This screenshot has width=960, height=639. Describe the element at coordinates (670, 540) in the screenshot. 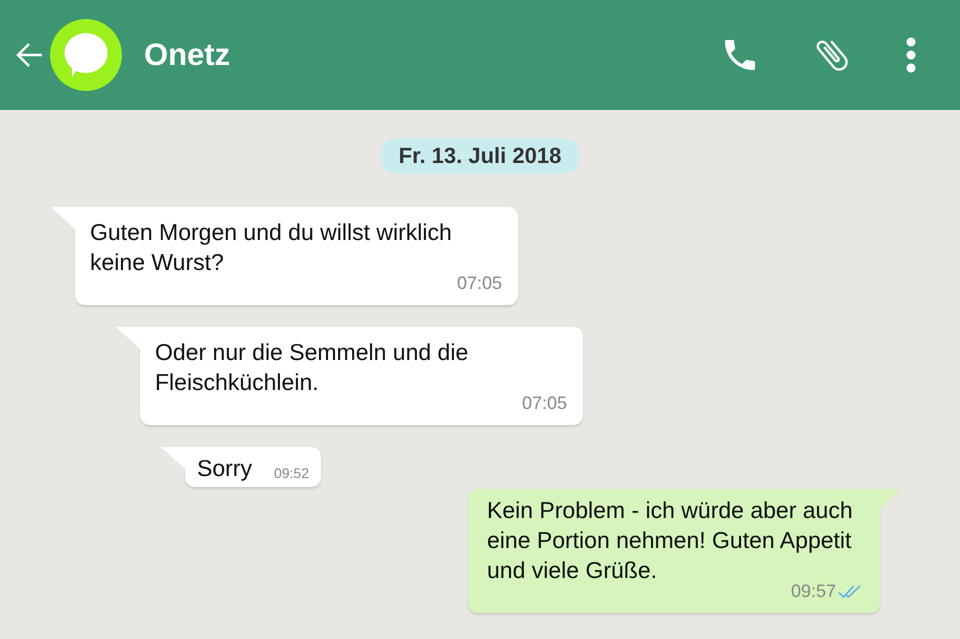

I see `message-text: Kein Problem - ich würde aber auch eine Portion nehmen! Guten Appetit und viele Grüße.` at that location.